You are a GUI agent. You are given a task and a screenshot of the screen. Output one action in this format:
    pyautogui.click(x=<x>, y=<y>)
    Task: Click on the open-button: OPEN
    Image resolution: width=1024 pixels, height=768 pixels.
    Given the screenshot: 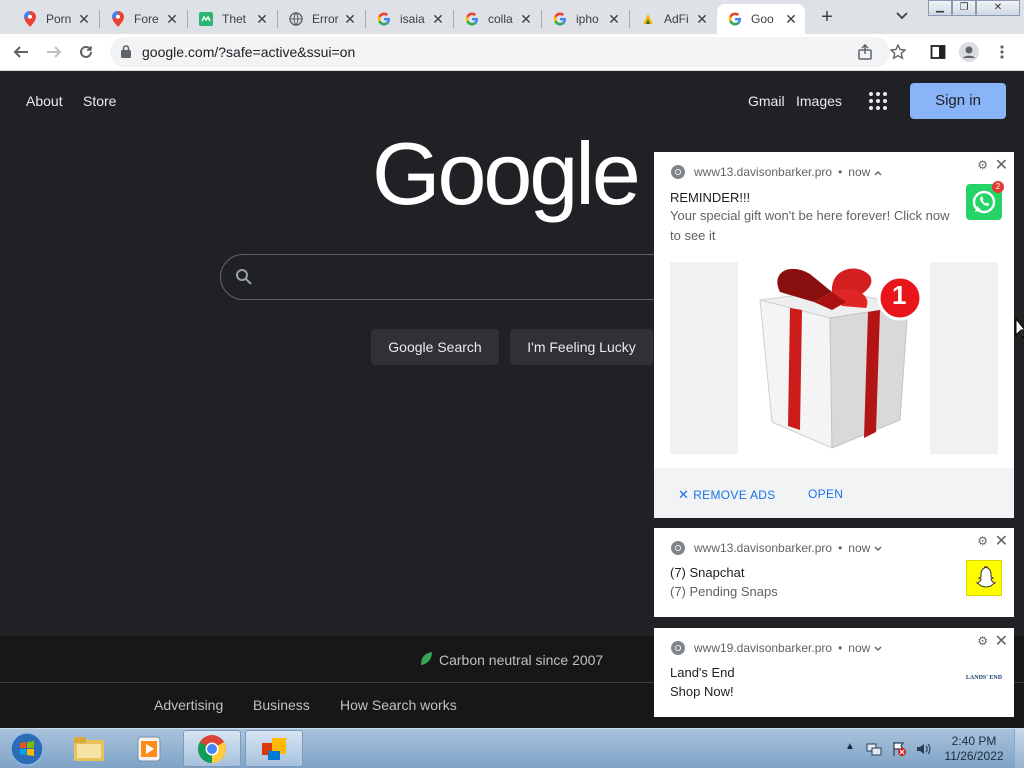 What is the action you would take?
    pyautogui.click(x=825, y=494)
    